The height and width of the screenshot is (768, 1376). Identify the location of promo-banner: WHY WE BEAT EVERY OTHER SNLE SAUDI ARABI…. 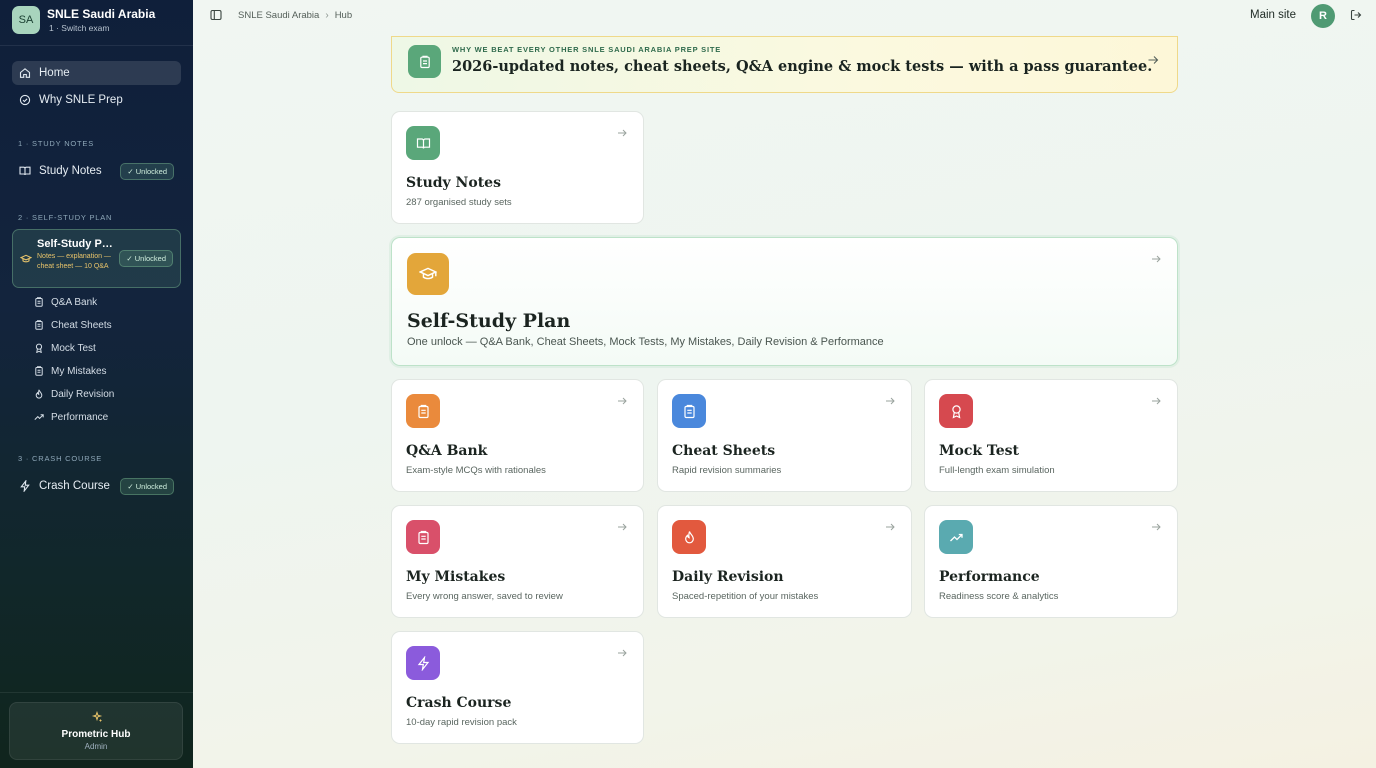
(784, 64).